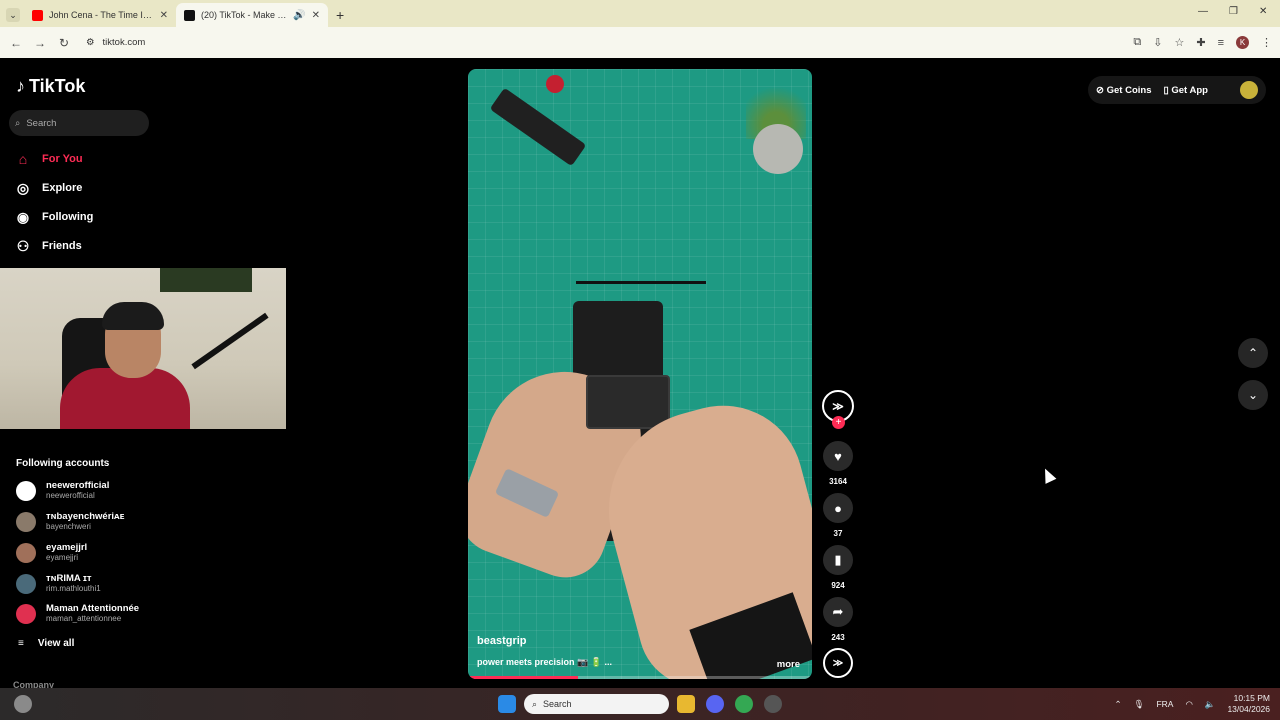  What do you see at coordinates (64, 43) in the screenshot?
I see `reload-icon: ↻` at bounding box center [64, 43].